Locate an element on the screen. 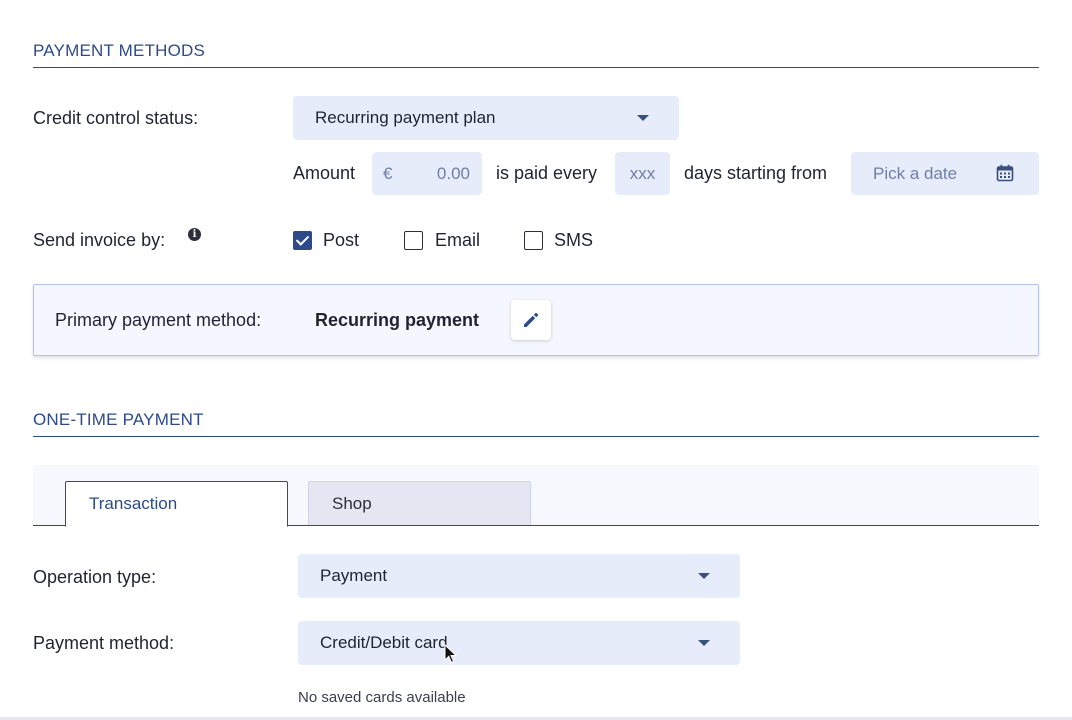 The width and height of the screenshot is (1072, 720). pencil-icon is located at coordinates (531, 319).